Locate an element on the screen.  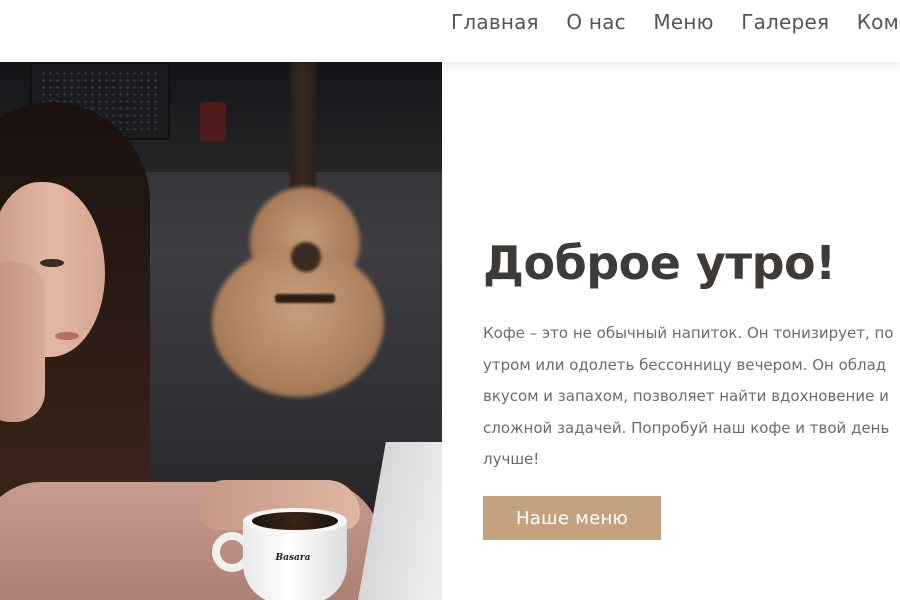
woman-hand is located at coordinates (22, 342).